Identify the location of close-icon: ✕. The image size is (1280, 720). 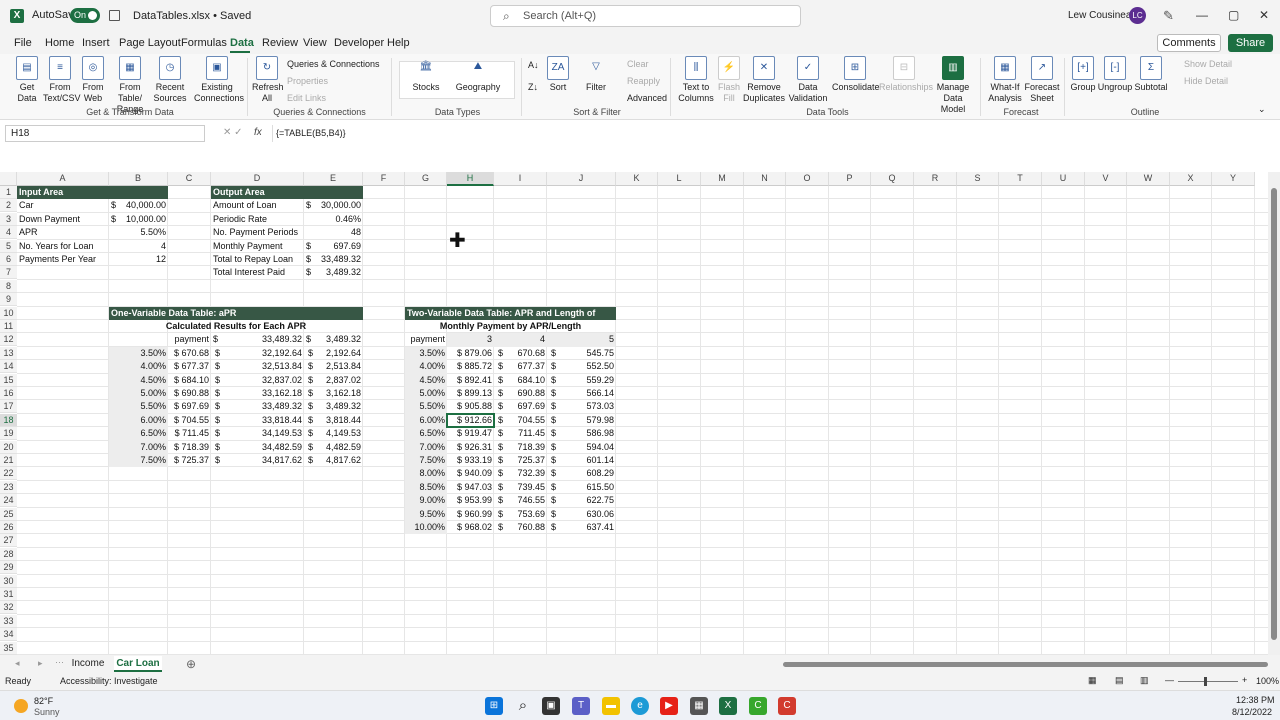
(1264, 15).